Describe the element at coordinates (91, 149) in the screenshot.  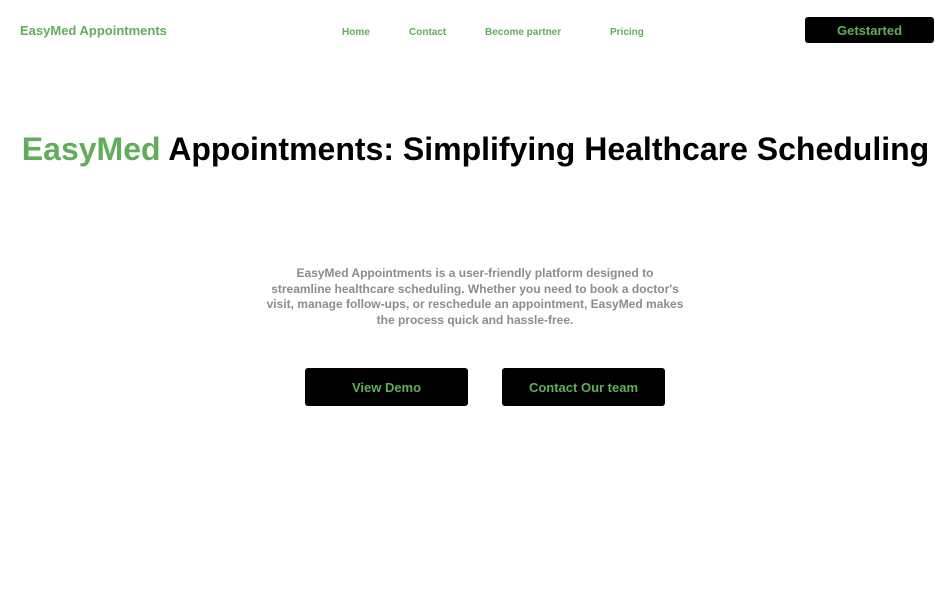
I see `hero-title-accent: EasyMed` at that location.